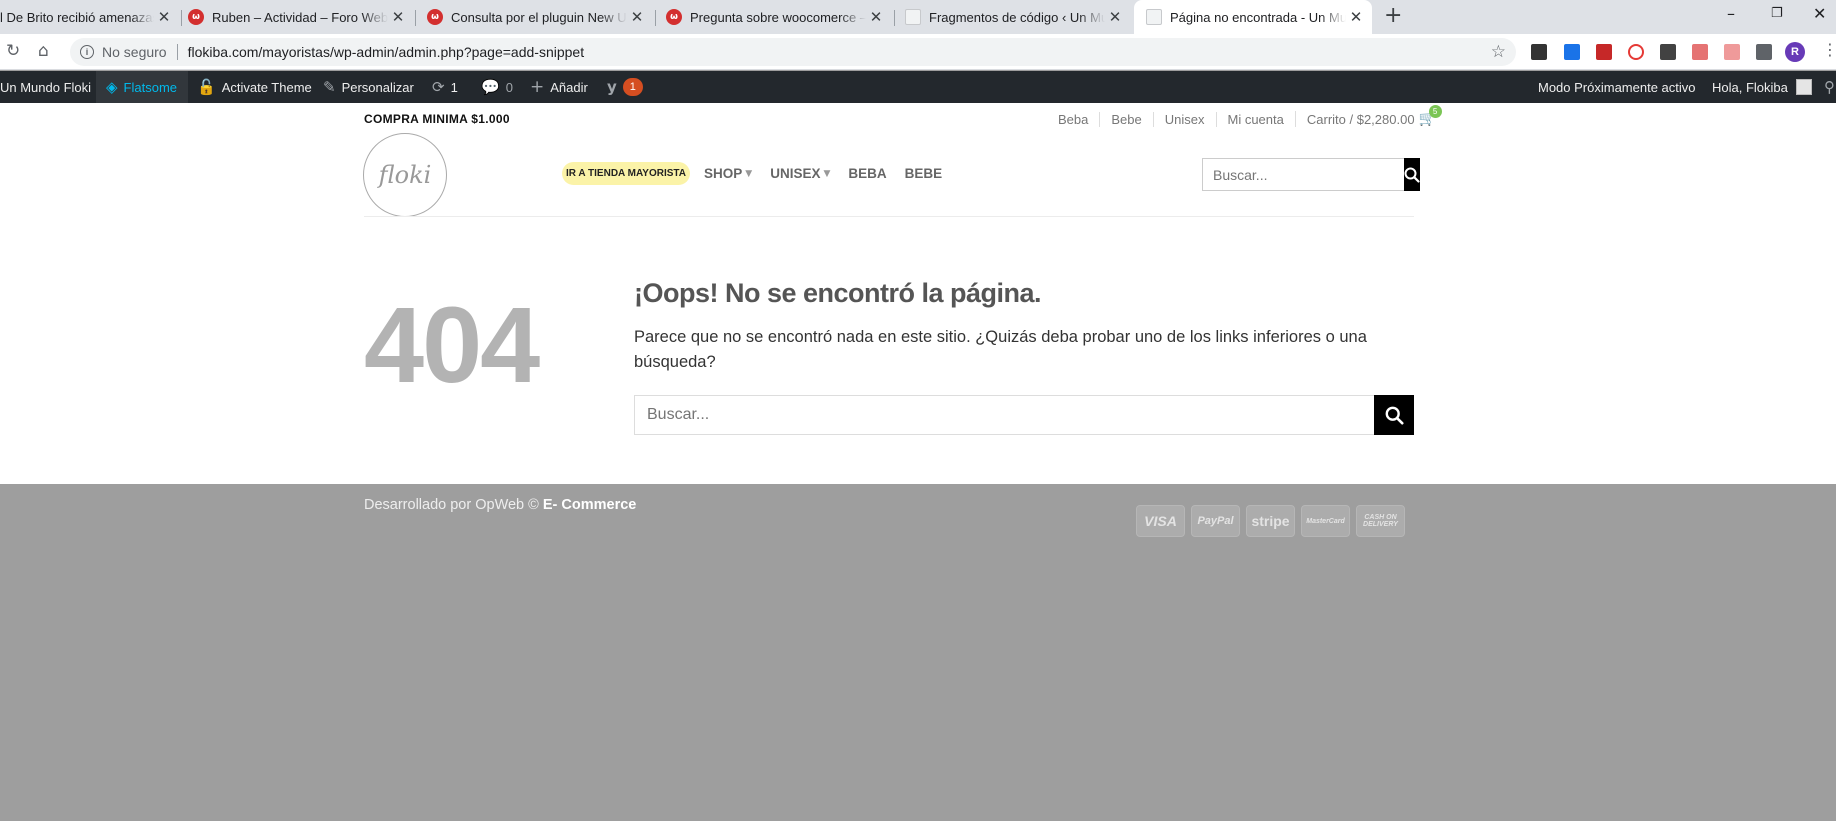 This screenshot has height=821, width=1836. What do you see at coordinates (1700, 52) in the screenshot?
I see `pdf-extension-icon` at bounding box center [1700, 52].